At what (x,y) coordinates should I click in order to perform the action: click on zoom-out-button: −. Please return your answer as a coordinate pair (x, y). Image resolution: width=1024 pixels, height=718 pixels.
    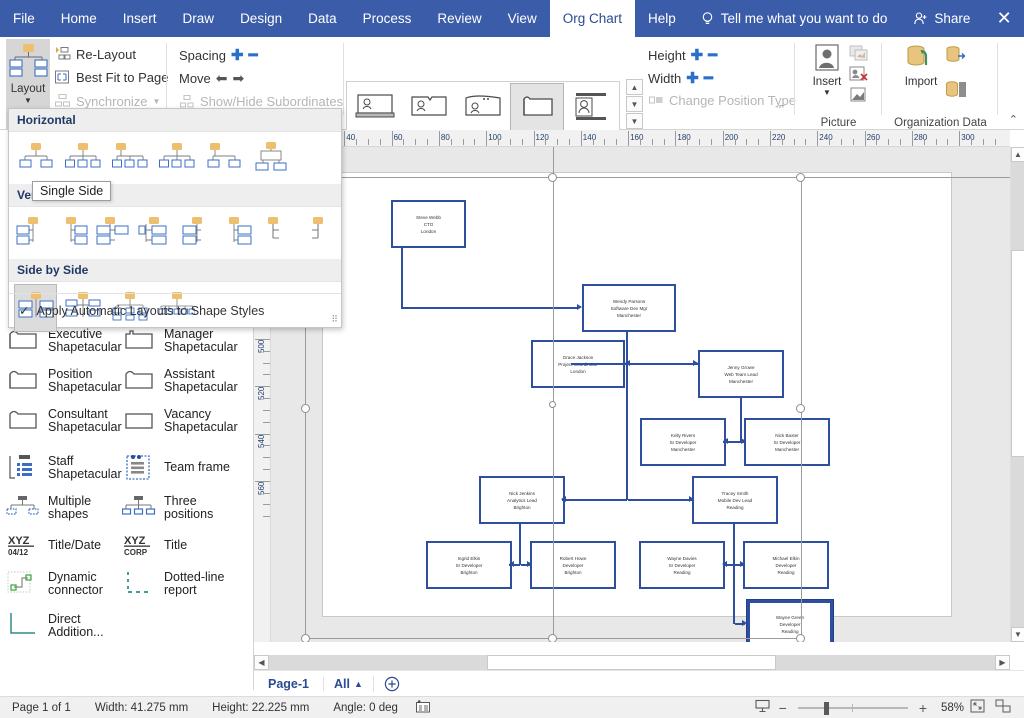
    Looking at the image, I should click on (783, 708).